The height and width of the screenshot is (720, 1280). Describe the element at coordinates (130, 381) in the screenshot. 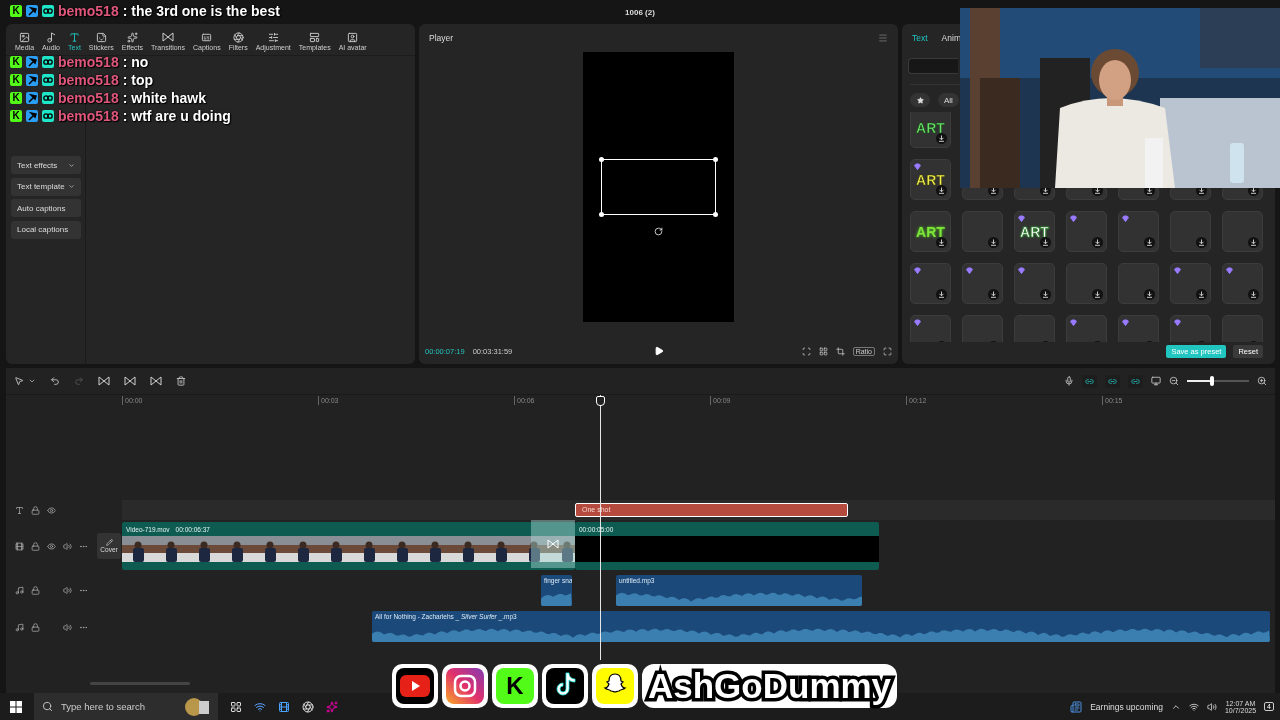

I see `split-left-icon` at that location.